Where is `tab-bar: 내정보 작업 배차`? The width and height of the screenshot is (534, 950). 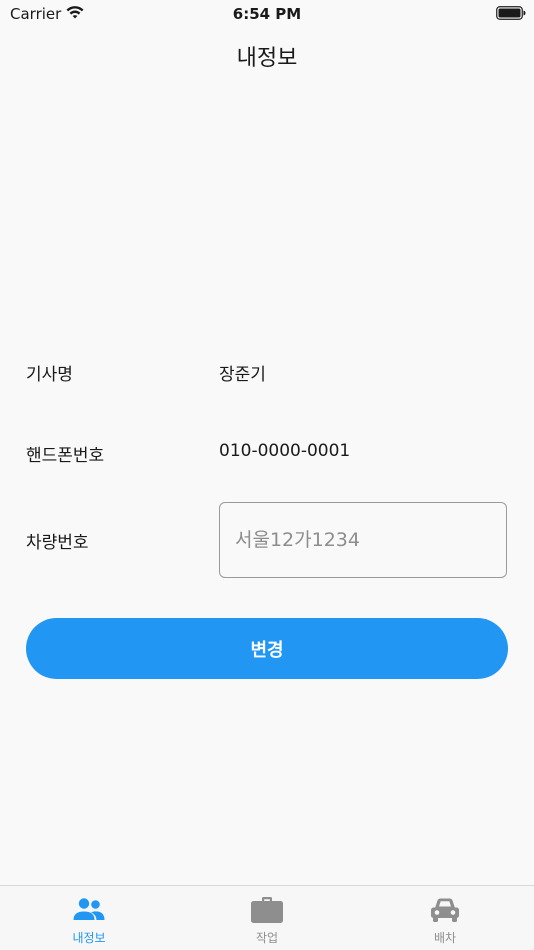
tab-bar: 내정보 작업 배차 is located at coordinates (267, 917).